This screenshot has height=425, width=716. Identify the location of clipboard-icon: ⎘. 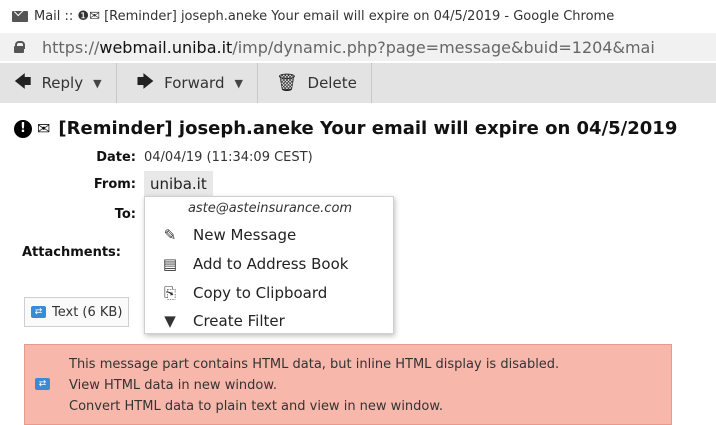
(169, 293).